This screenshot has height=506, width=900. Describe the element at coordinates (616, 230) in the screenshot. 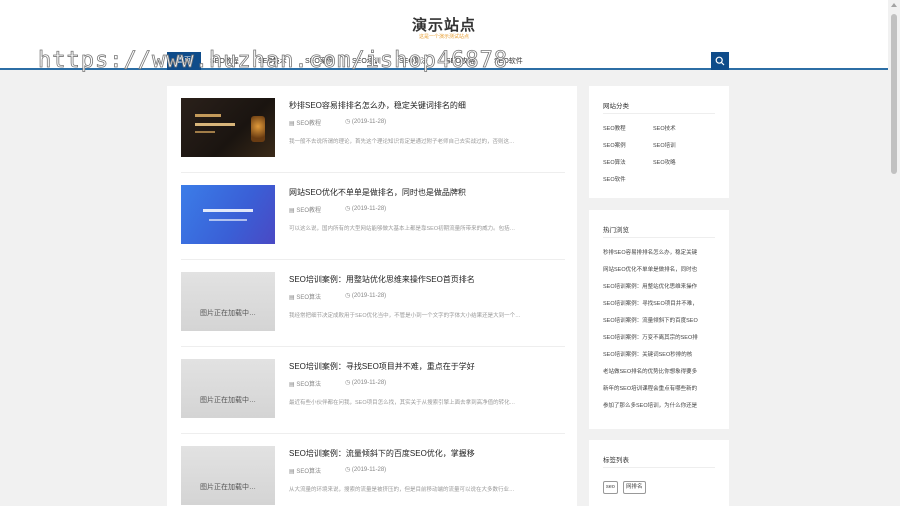

I see `widget-title: 热门浏览` at that location.